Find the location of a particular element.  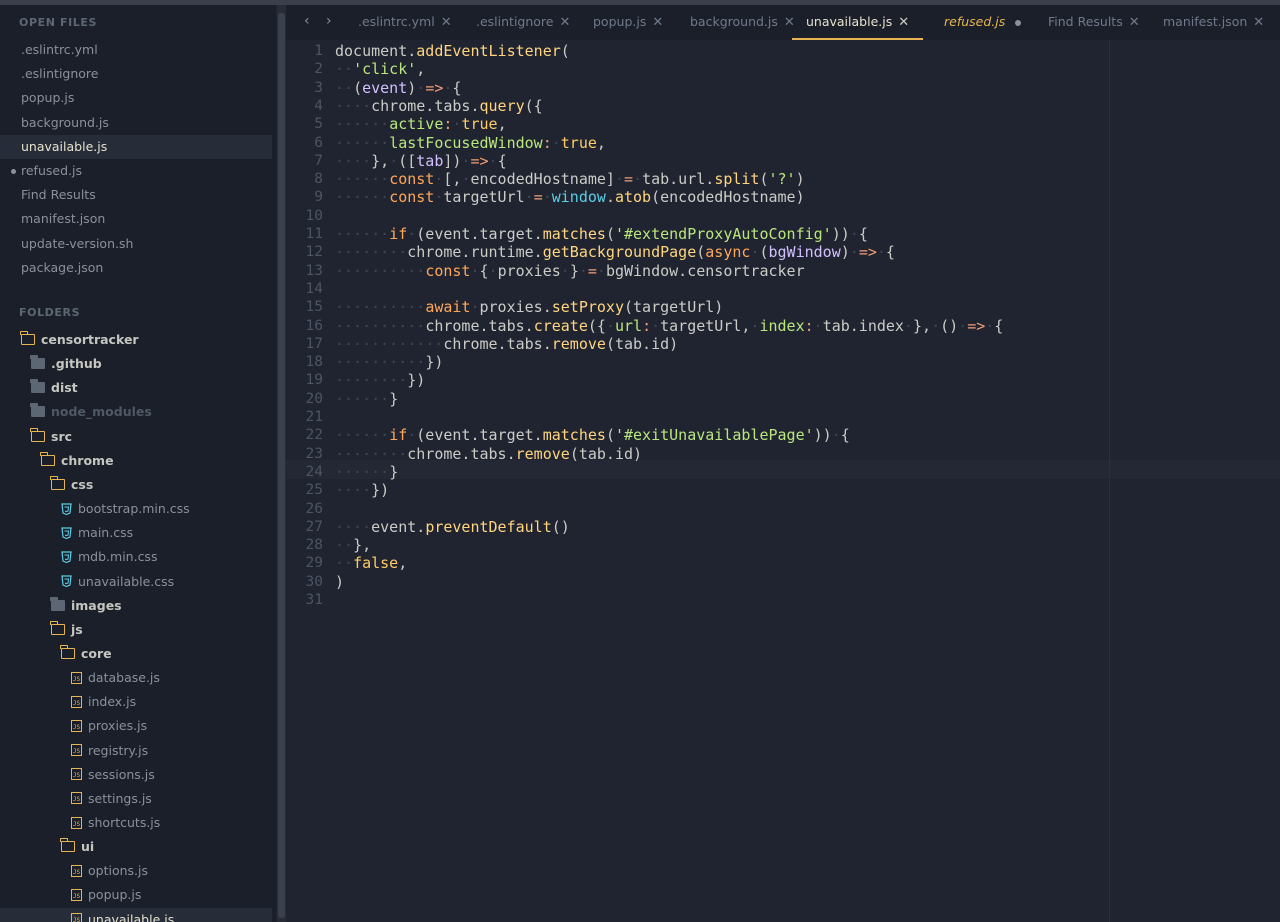

code-line: 3 ··(event)·=>·{ is located at coordinates (783, 88).